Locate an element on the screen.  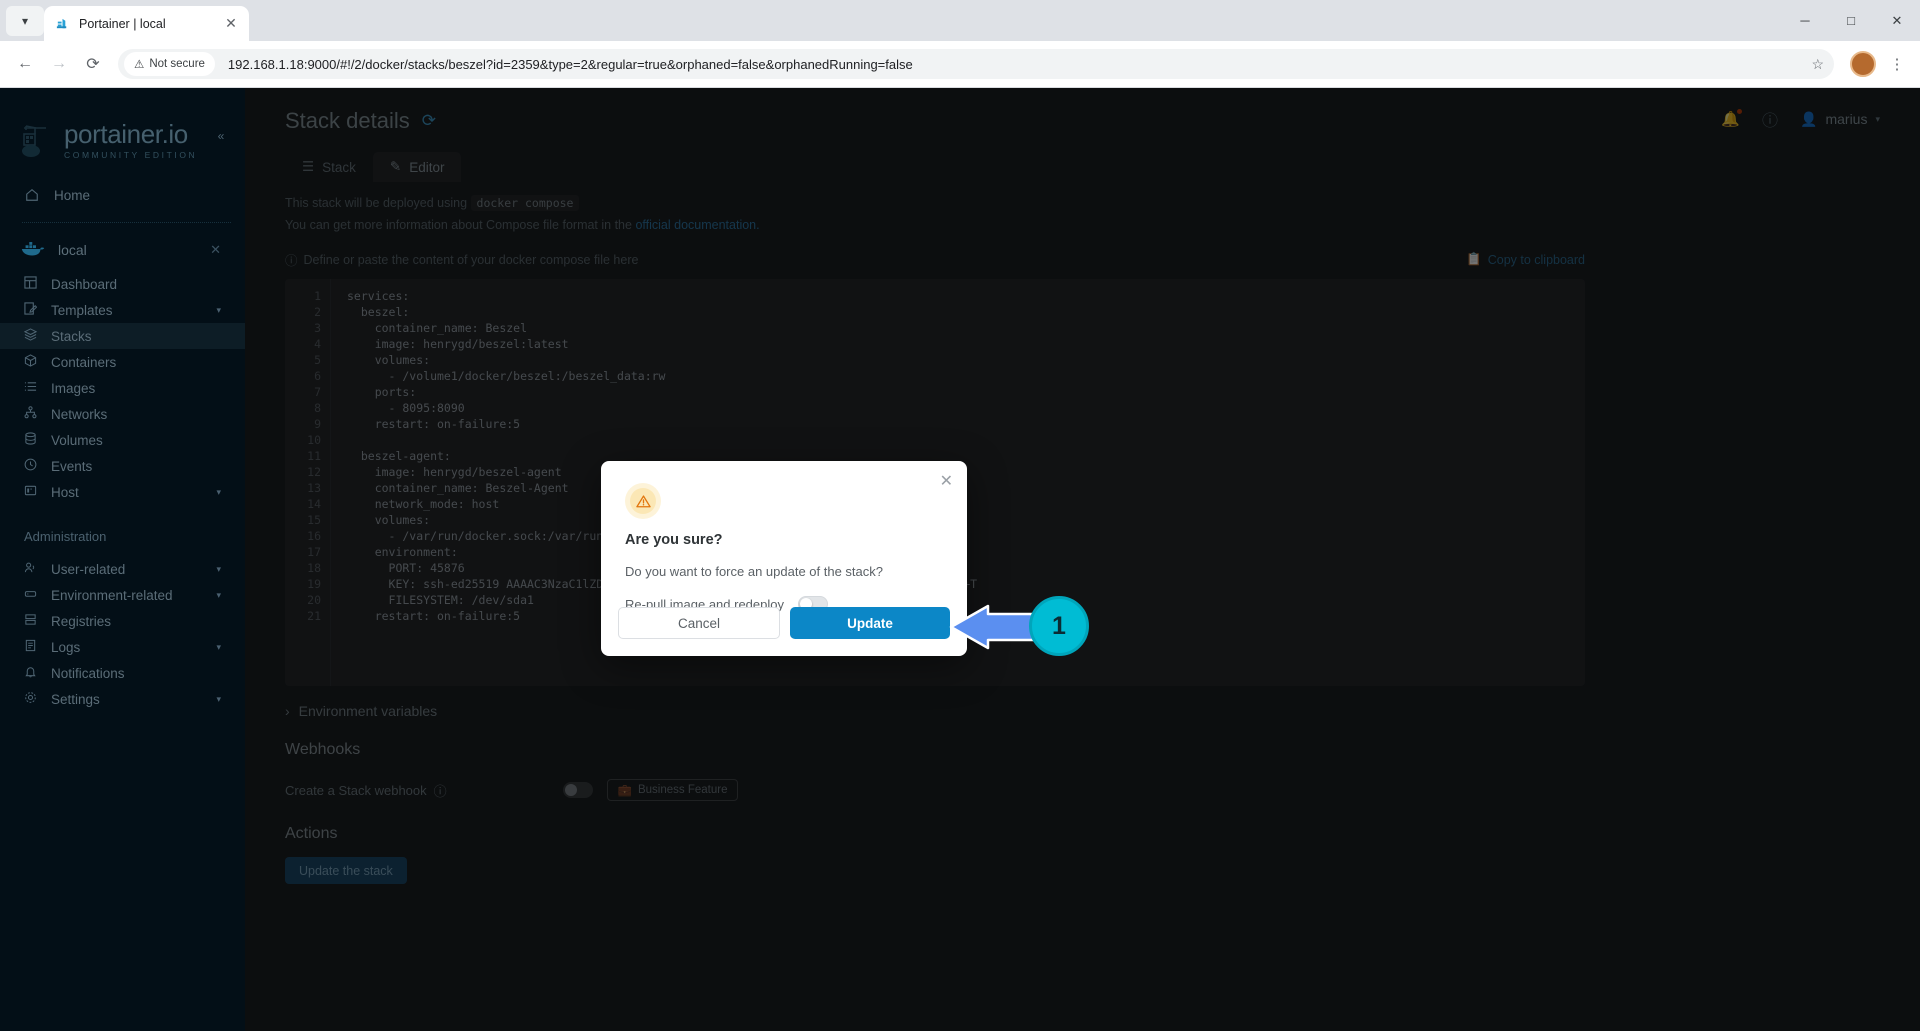
window-controls: ─ □ ✕ is located at coordinates (1851, 20).